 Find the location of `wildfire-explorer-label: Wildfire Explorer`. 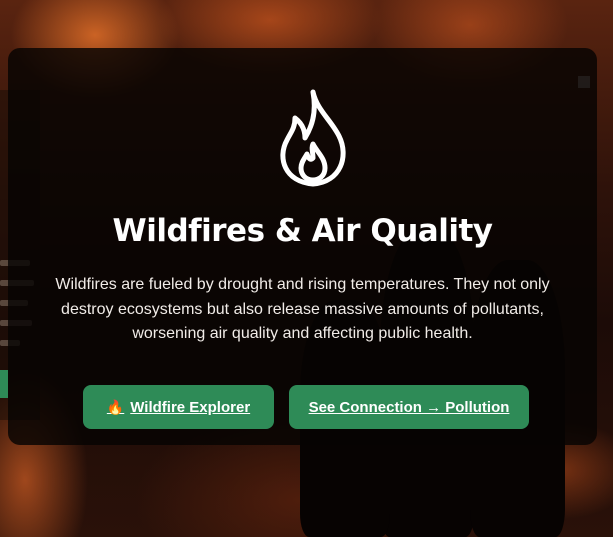

wildfire-explorer-label: Wildfire Explorer is located at coordinates (190, 407).